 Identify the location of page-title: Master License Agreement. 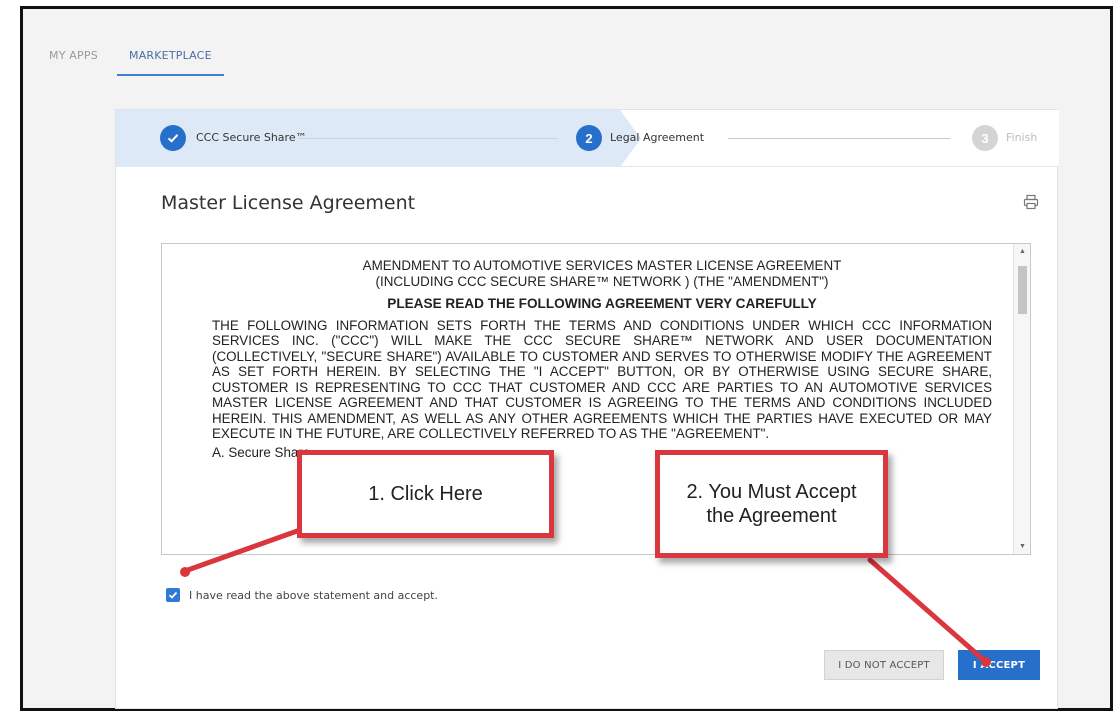
(288, 203).